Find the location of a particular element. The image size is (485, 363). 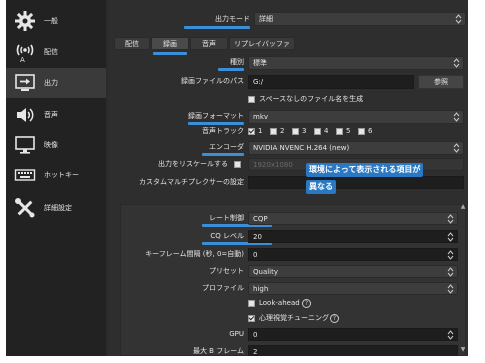

tab-label: リプレイバッファ is located at coordinates (262, 44).